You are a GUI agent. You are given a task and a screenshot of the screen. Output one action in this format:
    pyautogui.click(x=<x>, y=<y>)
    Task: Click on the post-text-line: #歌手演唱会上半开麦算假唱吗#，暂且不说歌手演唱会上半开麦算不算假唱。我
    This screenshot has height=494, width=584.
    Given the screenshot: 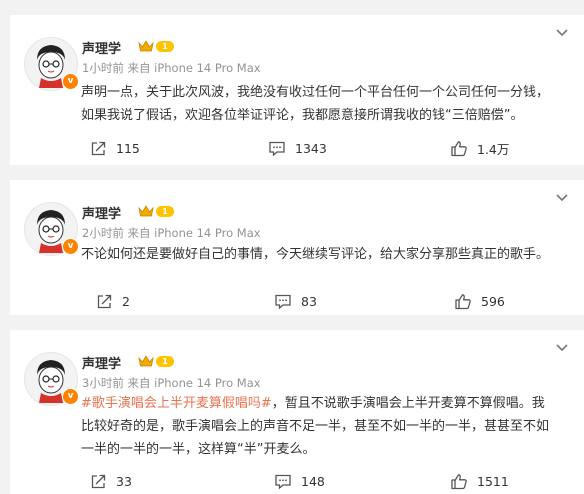 What is the action you would take?
    pyautogui.click(x=330, y=403)
    